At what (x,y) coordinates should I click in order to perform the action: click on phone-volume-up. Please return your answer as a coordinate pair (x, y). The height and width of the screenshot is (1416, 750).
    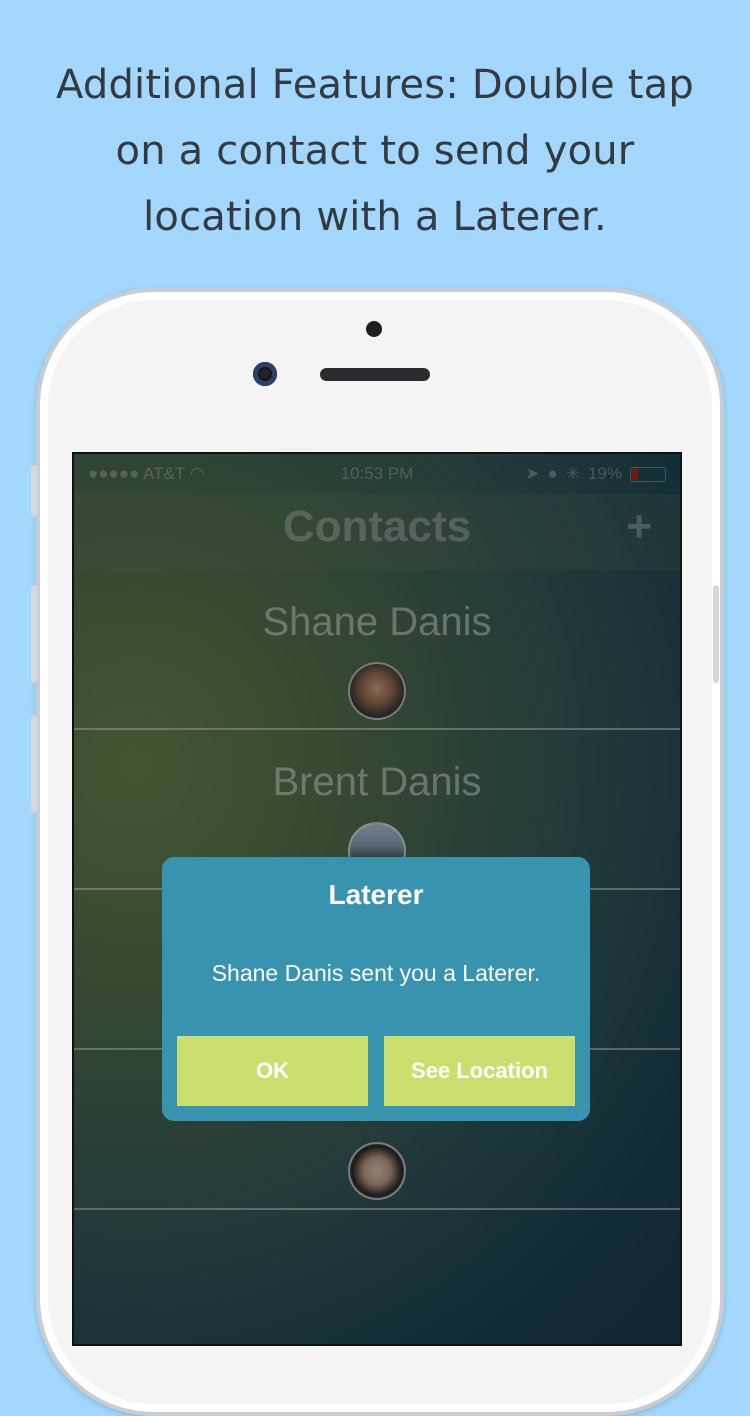
    Looking at the image, I should click on (34, 634).